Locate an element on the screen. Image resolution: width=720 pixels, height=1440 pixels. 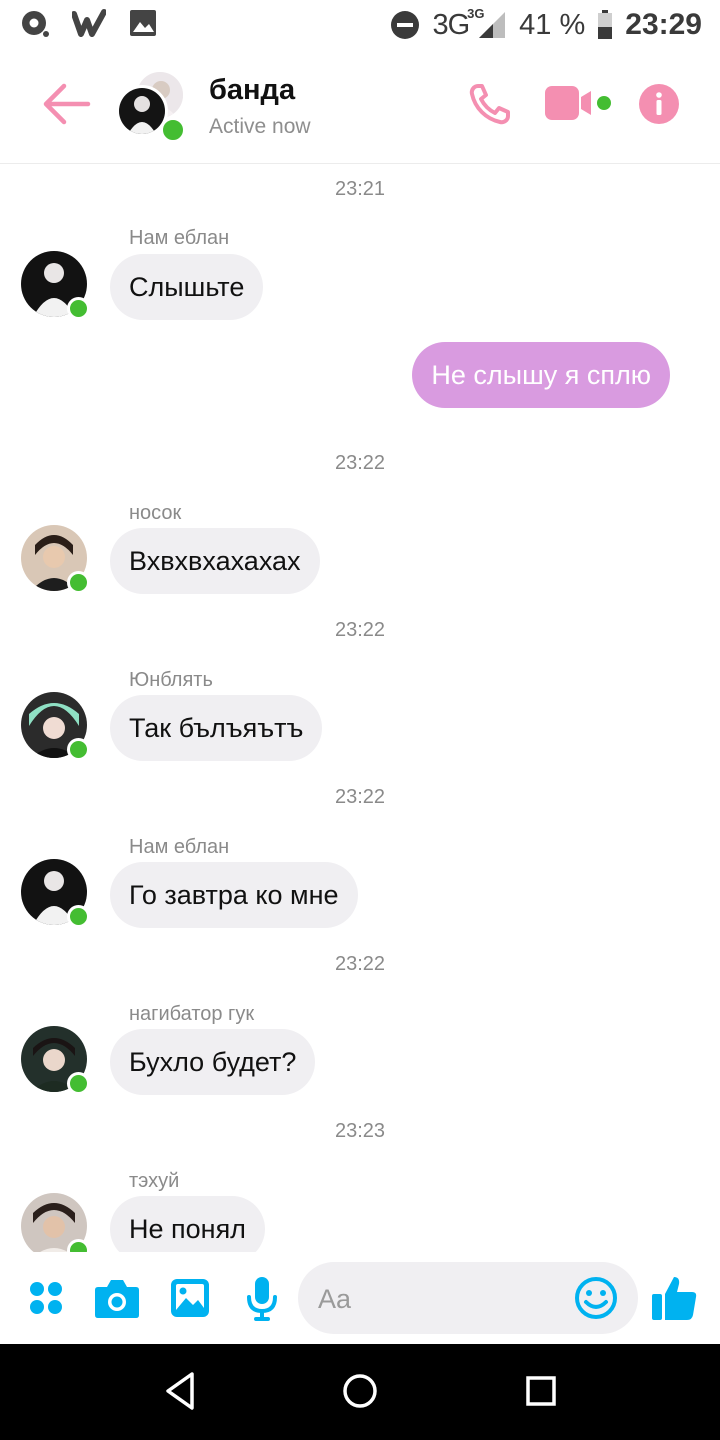
status-bar: 3G 3G 41 % 23:29 is located at coordinates (360, 25).